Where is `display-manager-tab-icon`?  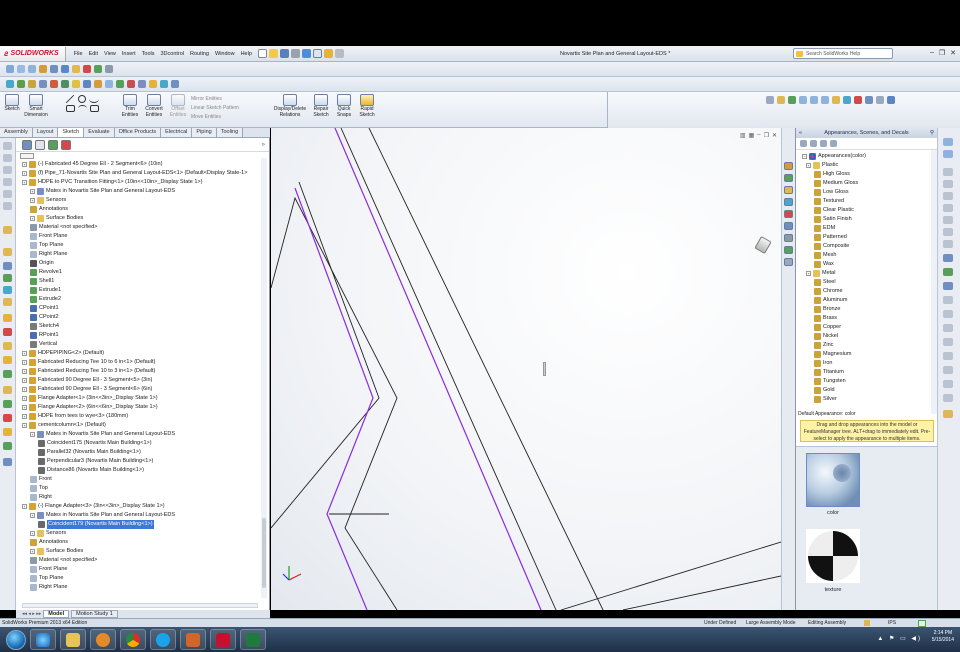
display-manager-tab-icon is located at coordinates (66, 144).